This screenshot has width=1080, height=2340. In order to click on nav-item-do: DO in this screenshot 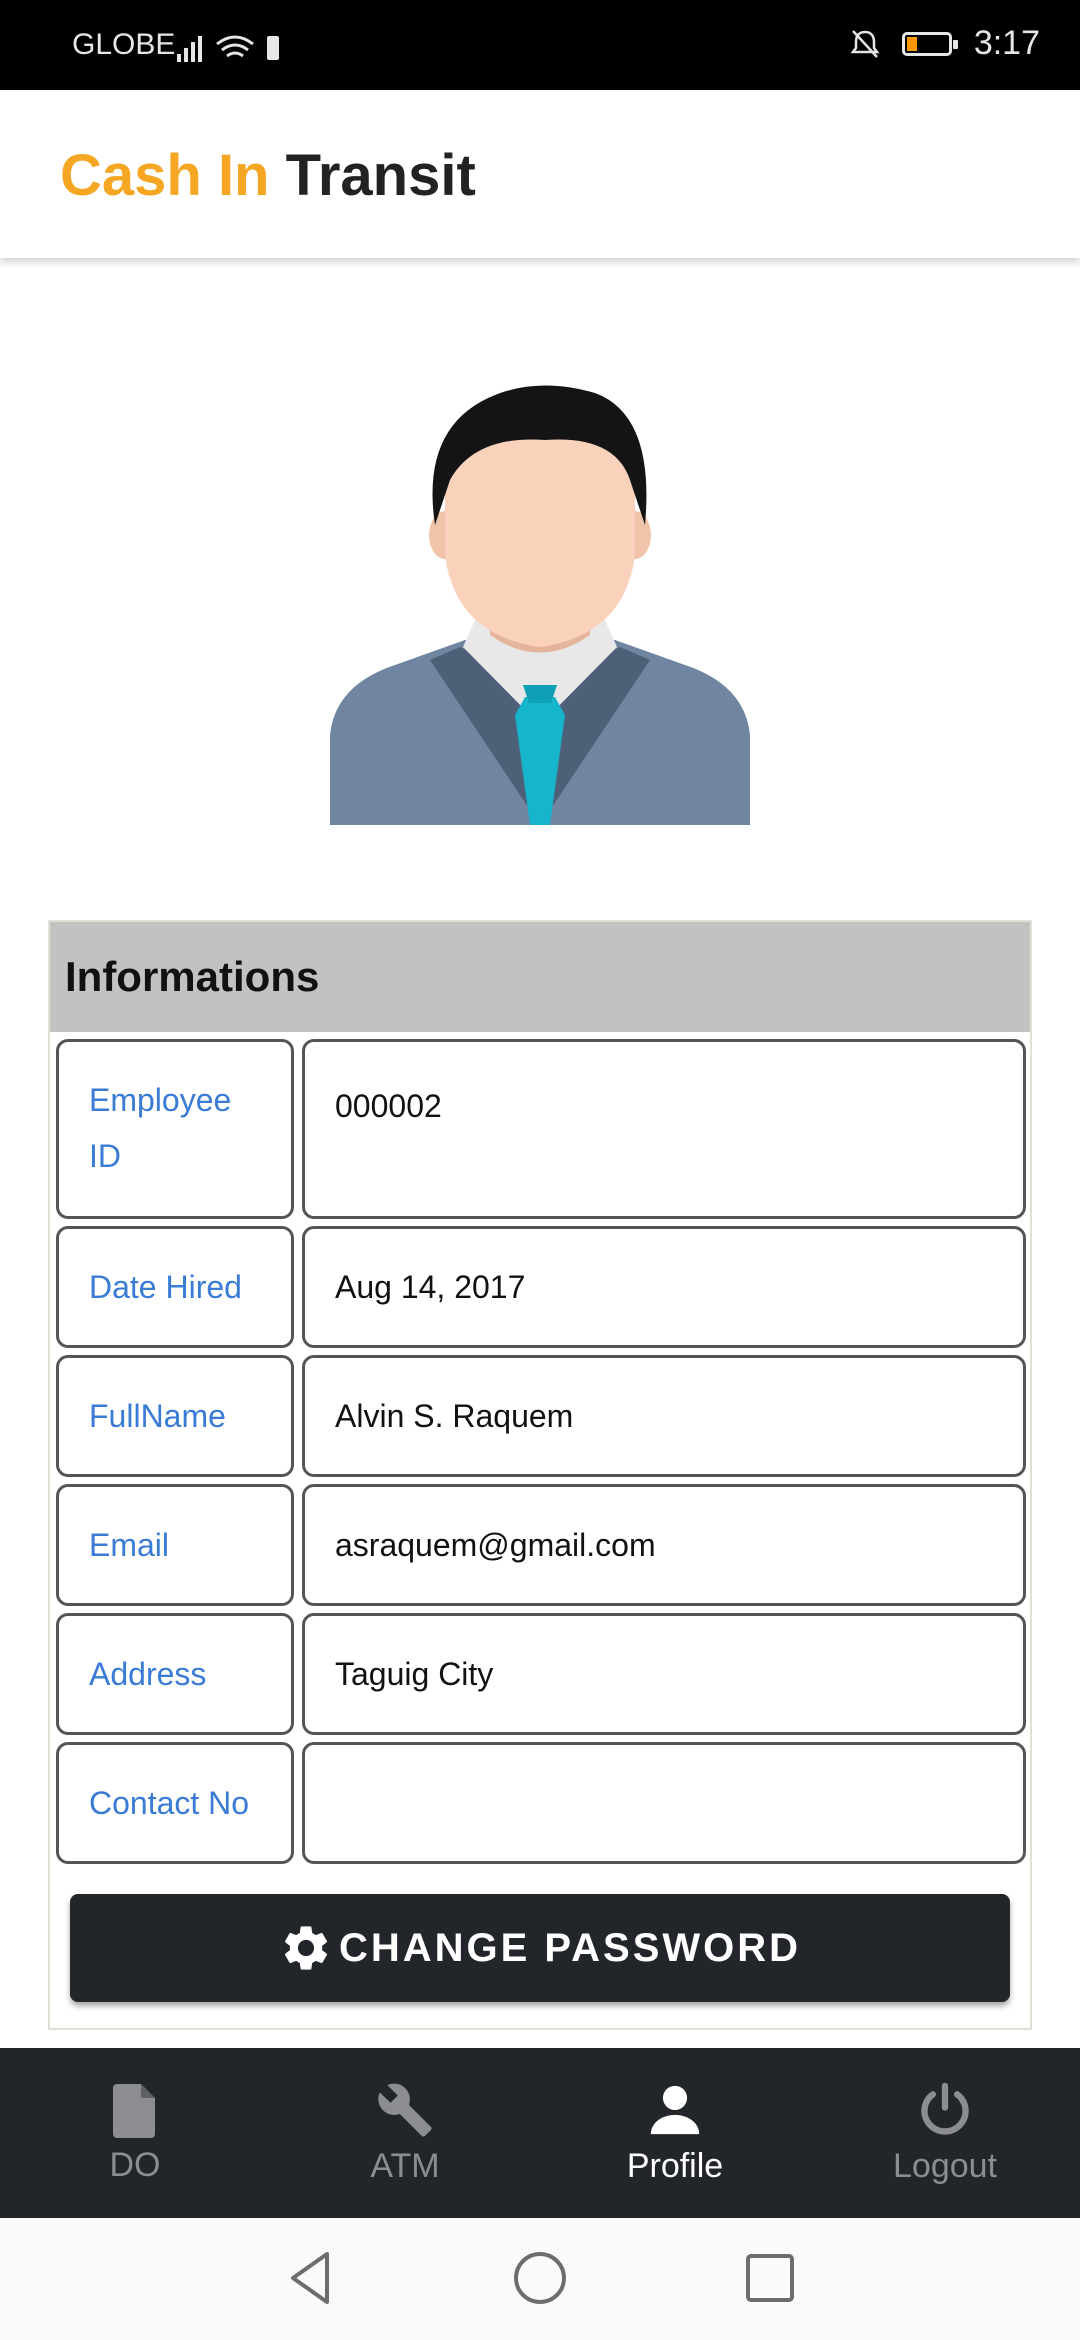, I will do `click(135, 2133)`.